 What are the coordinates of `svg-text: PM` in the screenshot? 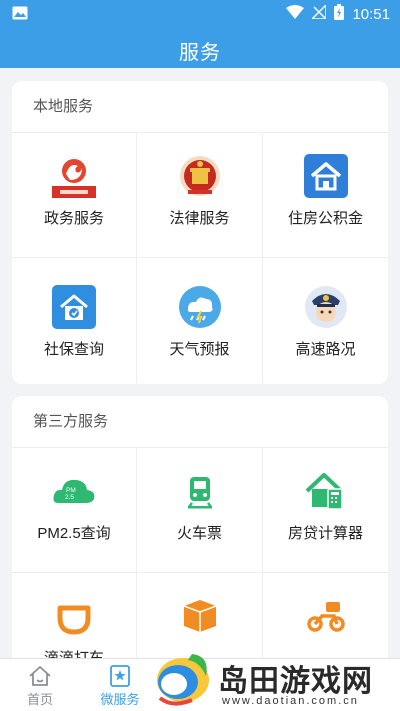 It's located at (71, 490).